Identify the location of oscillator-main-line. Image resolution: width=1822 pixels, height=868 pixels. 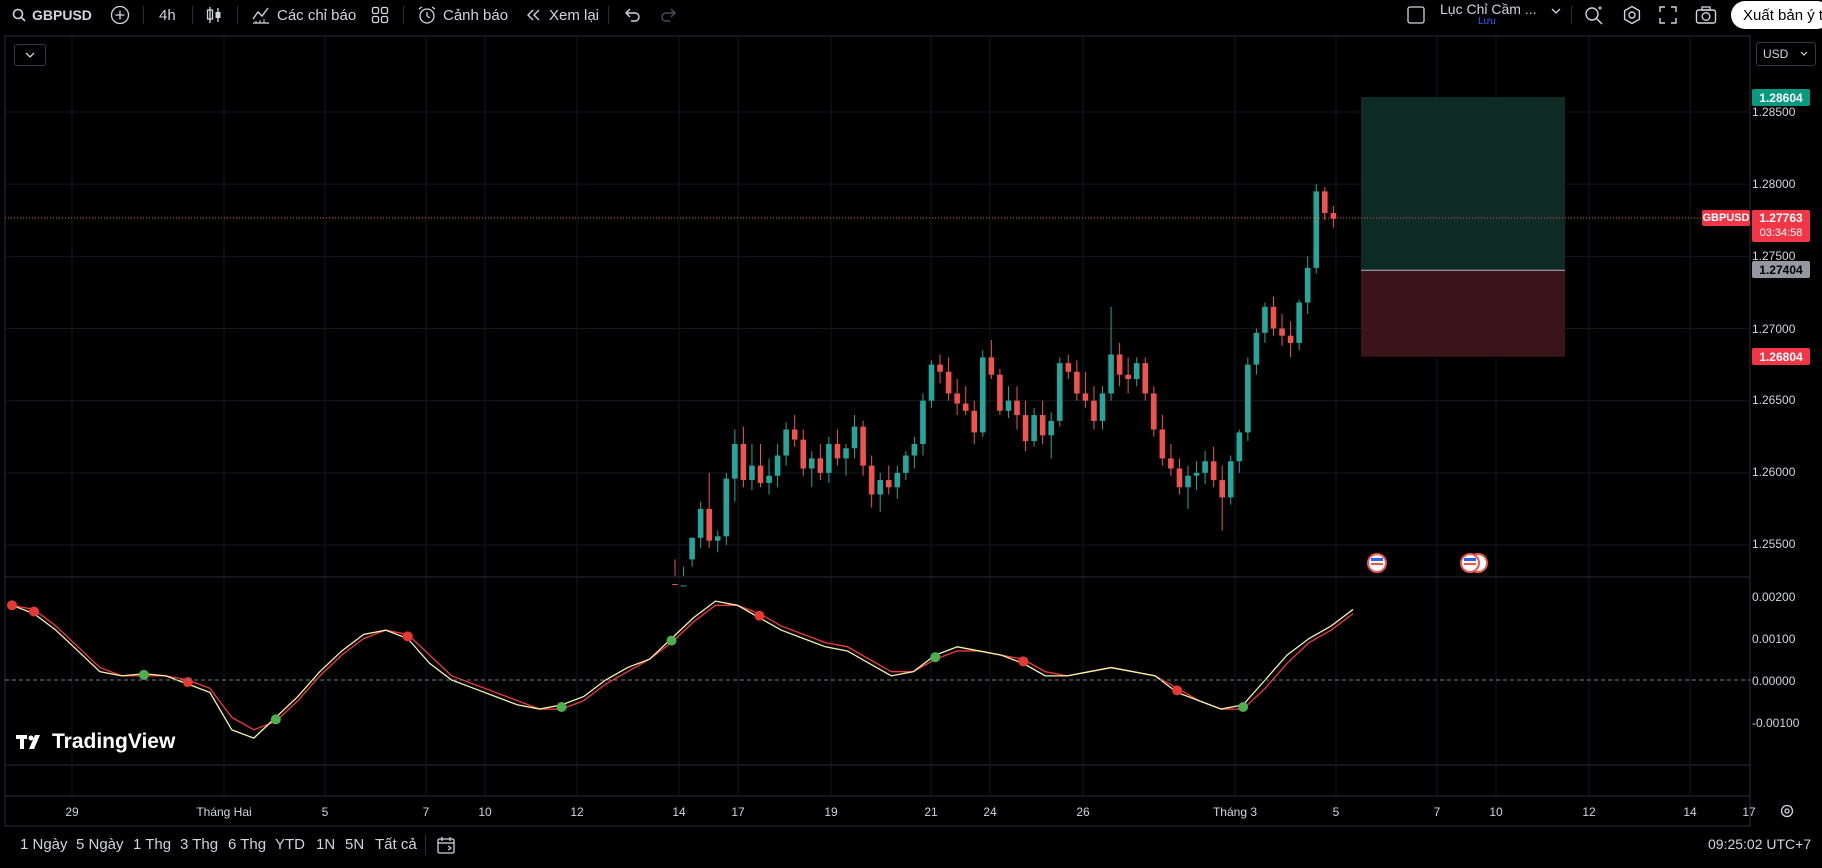
(682, 669).